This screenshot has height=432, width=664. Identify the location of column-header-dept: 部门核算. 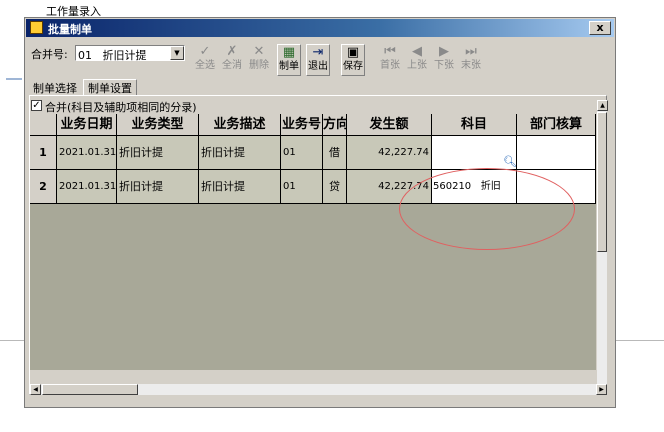
(556, 125).